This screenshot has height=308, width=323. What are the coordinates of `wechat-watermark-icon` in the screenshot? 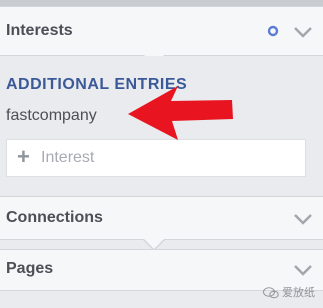 It's located at (270, 293).